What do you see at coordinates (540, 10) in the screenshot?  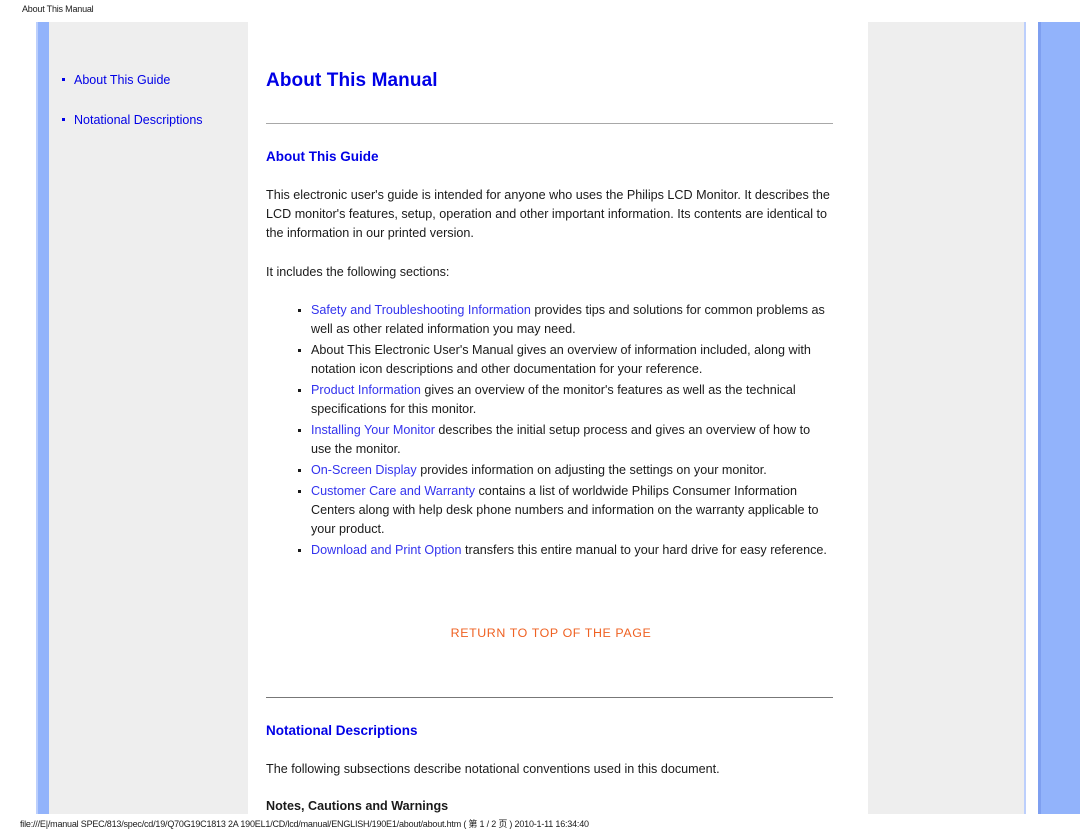 I see `print-header: About This Manual` at bounding box center [540, 10].